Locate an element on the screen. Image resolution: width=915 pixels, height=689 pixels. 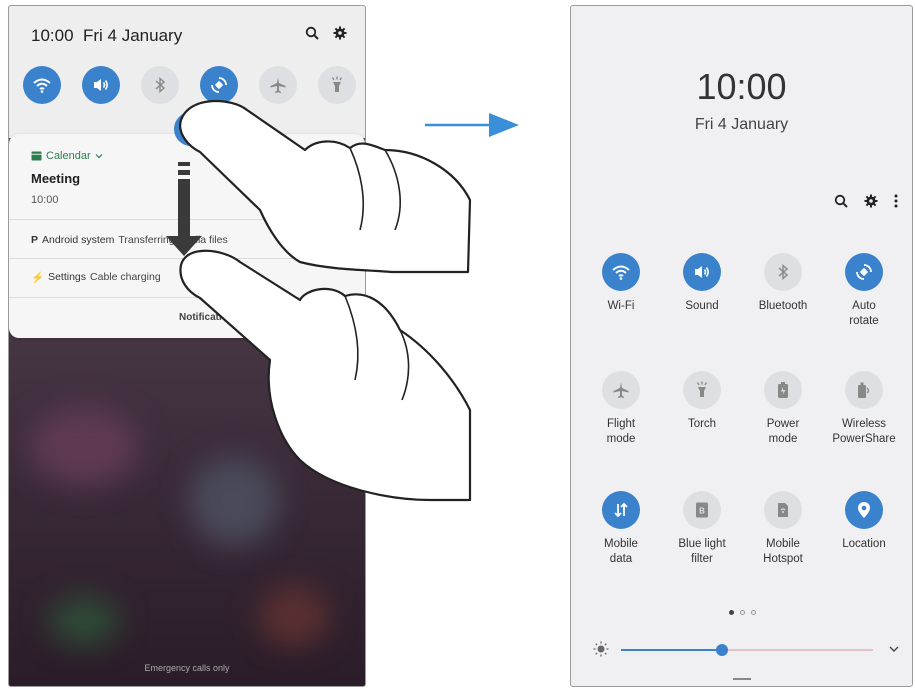
battery-icon is located at coordinates (783, 390).